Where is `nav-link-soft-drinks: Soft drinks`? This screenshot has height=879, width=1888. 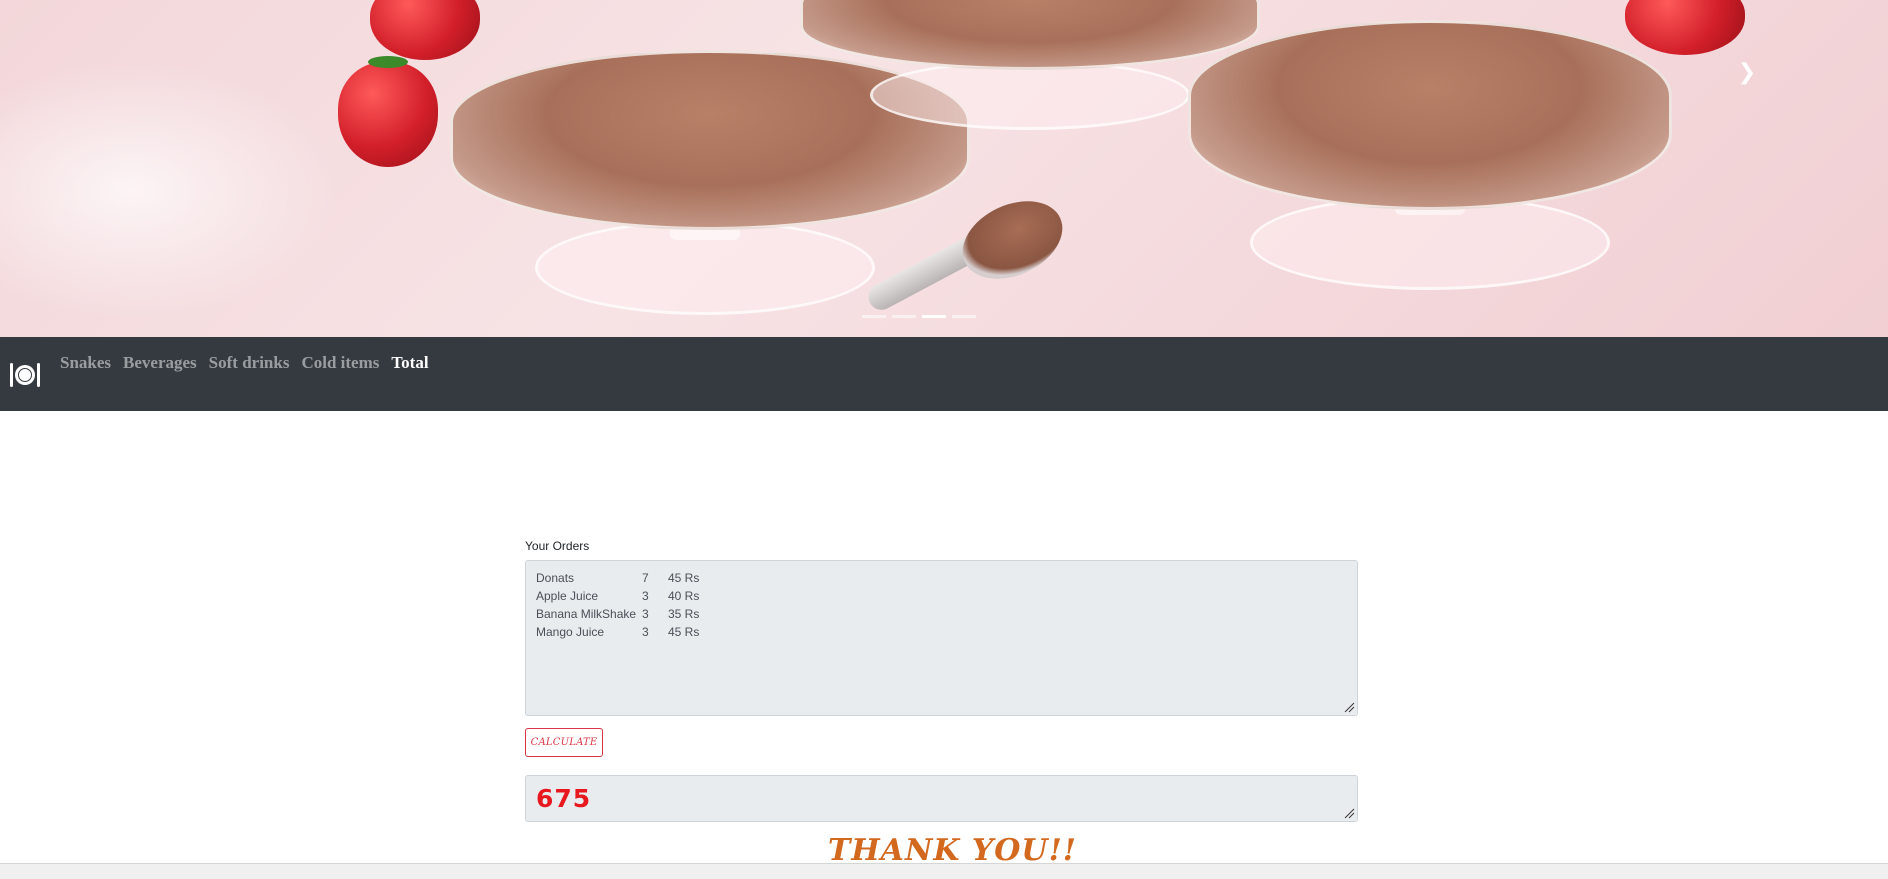
nav-link-soft-drinks: Soft drinks is located at coordinates (249, 363).